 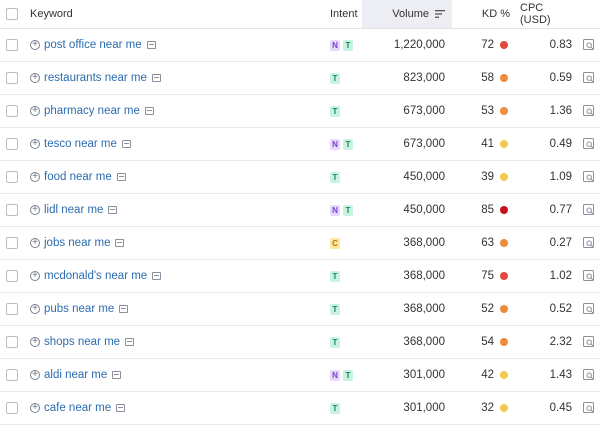 I want to click on table-row: + aldi near me NT 301,000 42 1.43, so click(x=300, y=375).